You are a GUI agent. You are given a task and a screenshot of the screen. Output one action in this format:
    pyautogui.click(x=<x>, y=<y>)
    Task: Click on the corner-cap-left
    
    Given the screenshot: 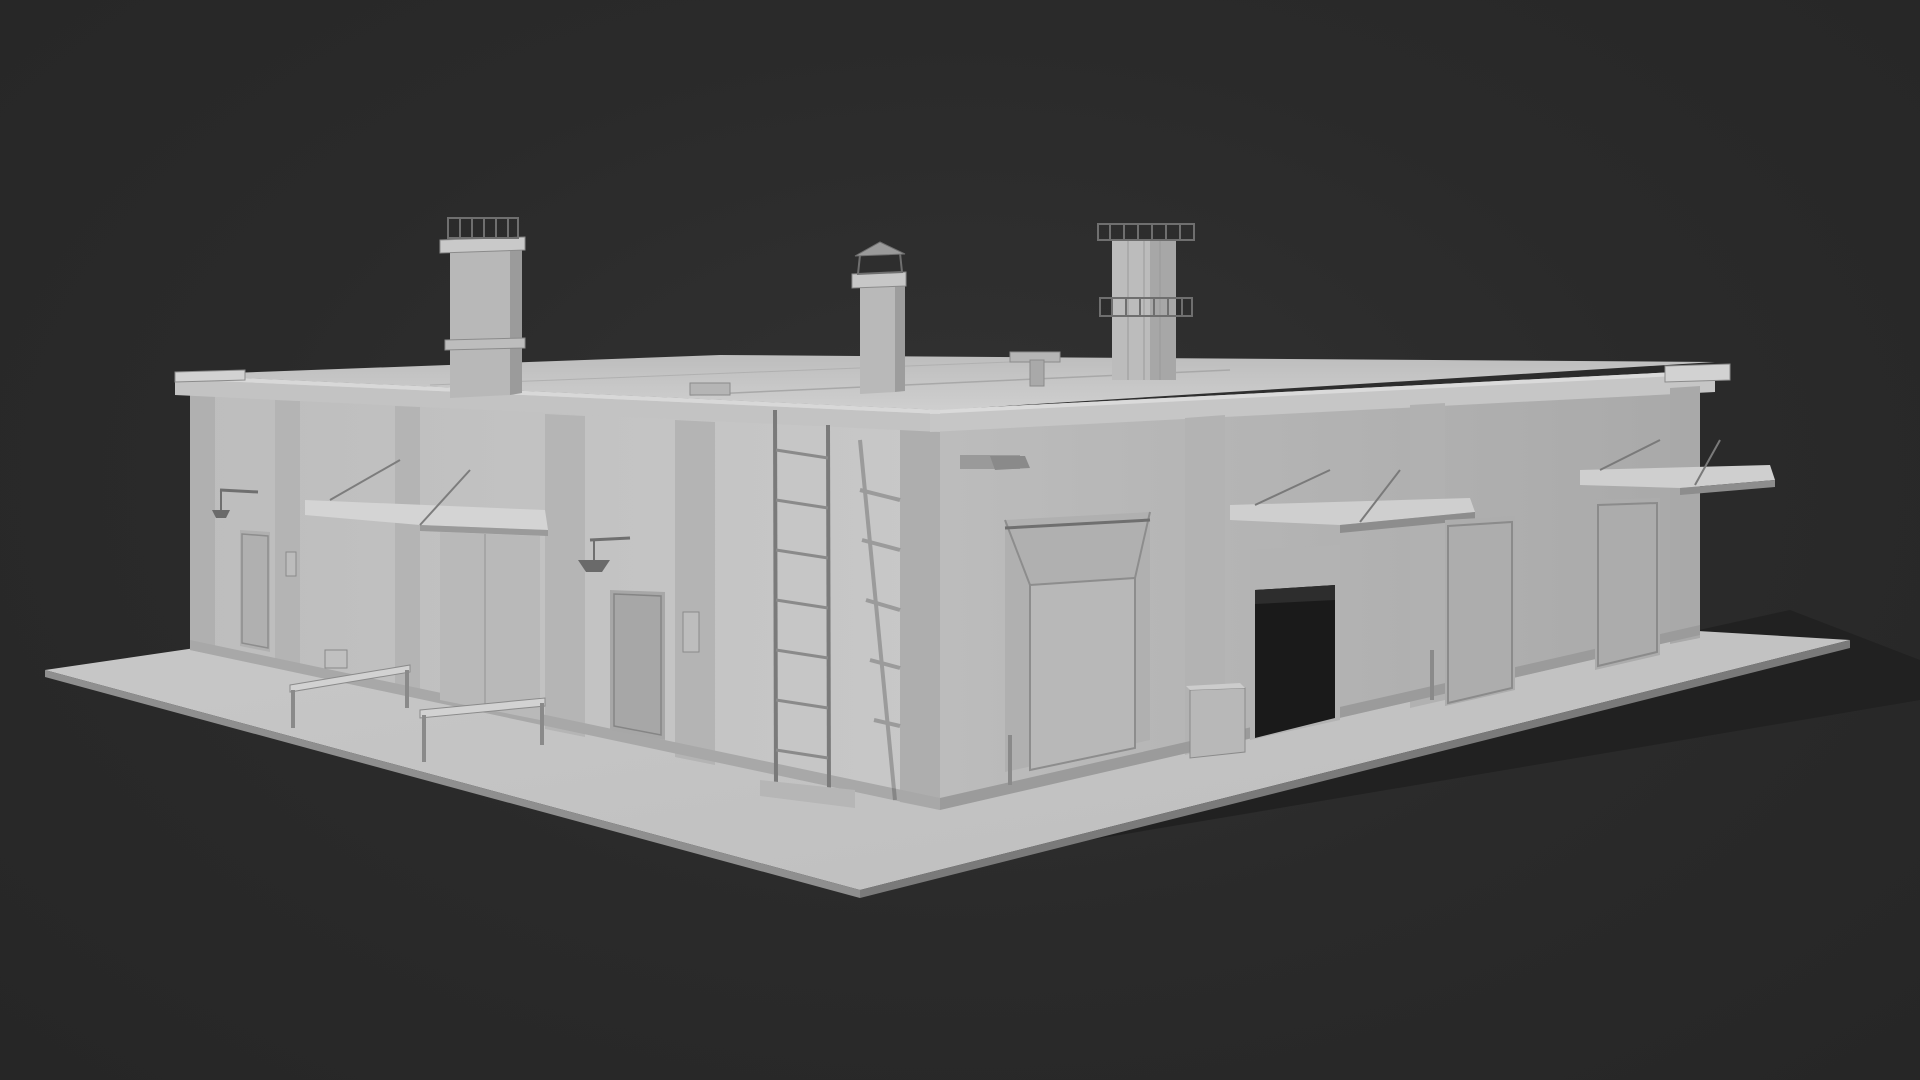 What is the action you would take?
    pyautogui.click(x=210, y=376)
    